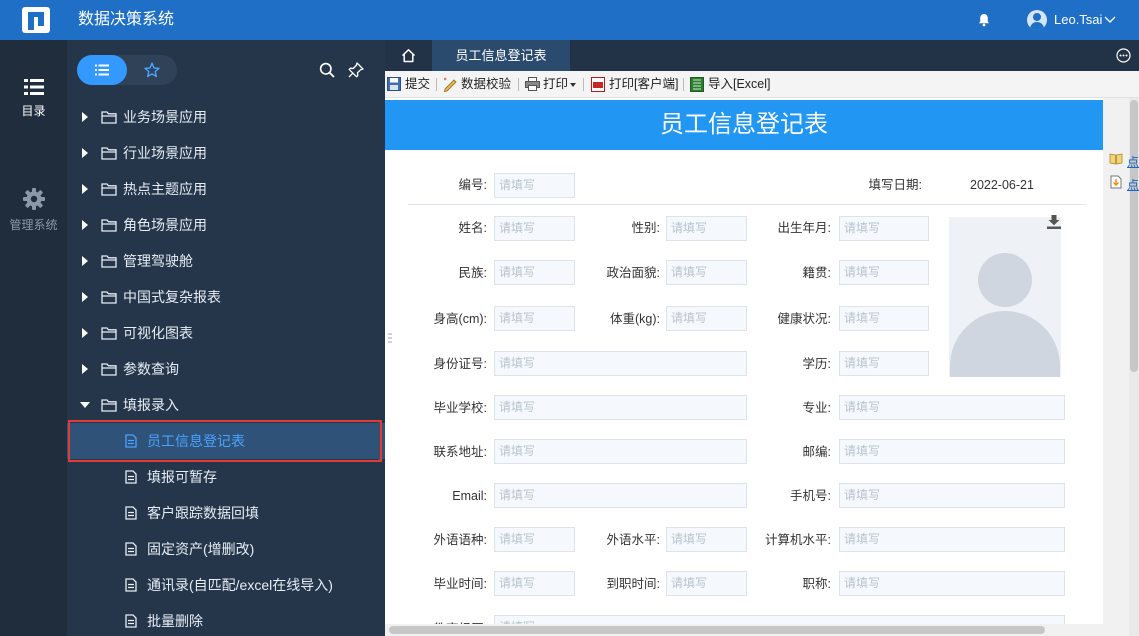 This screenshot has width=1139, height=636. I want to click on tree-folder: 热点主题应用, so click(226, 189).